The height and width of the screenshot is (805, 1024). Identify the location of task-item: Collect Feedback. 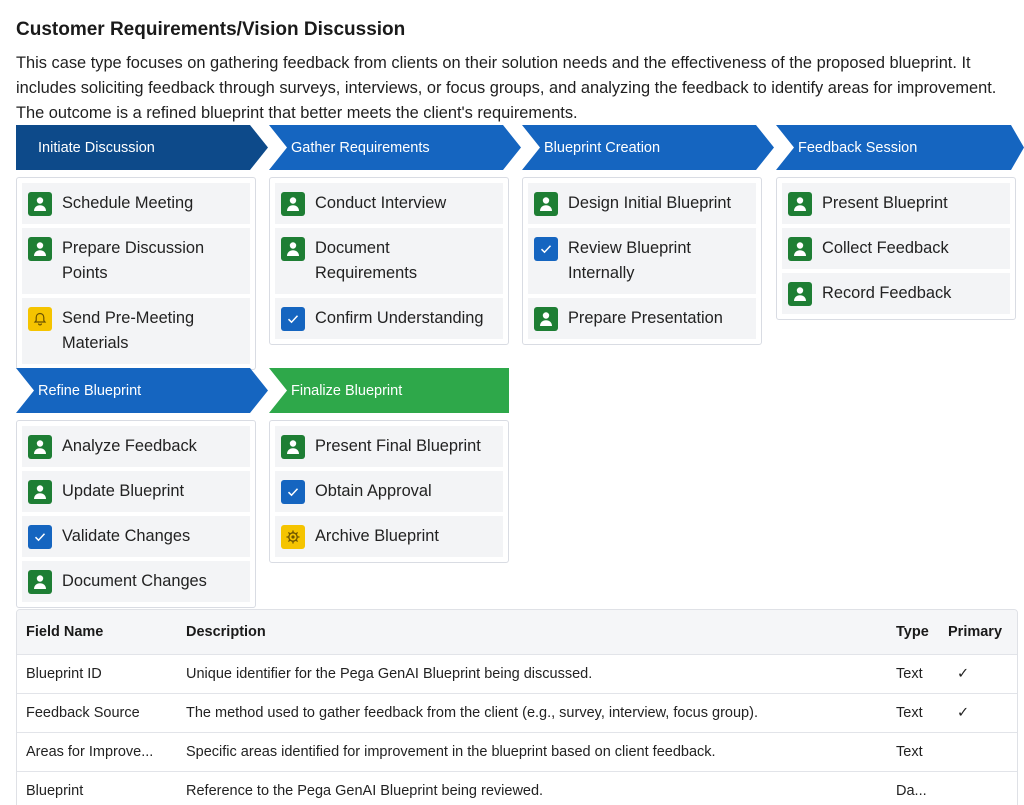
(896, 248).